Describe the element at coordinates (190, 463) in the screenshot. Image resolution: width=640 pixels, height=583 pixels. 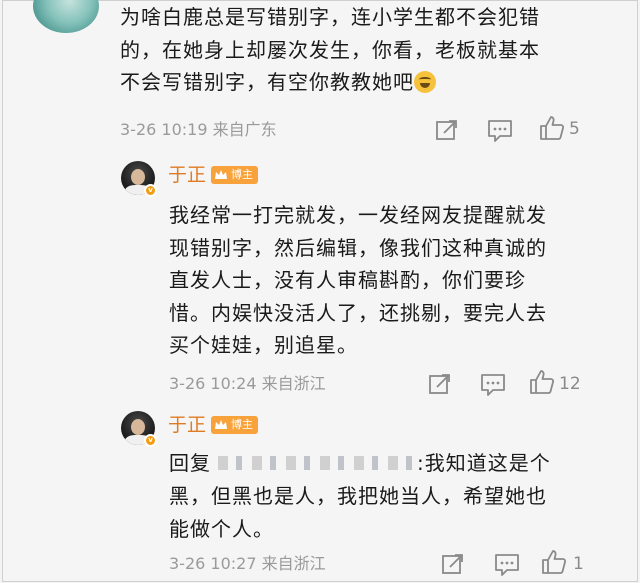
I see `reply-prefix: 回复` at that location.